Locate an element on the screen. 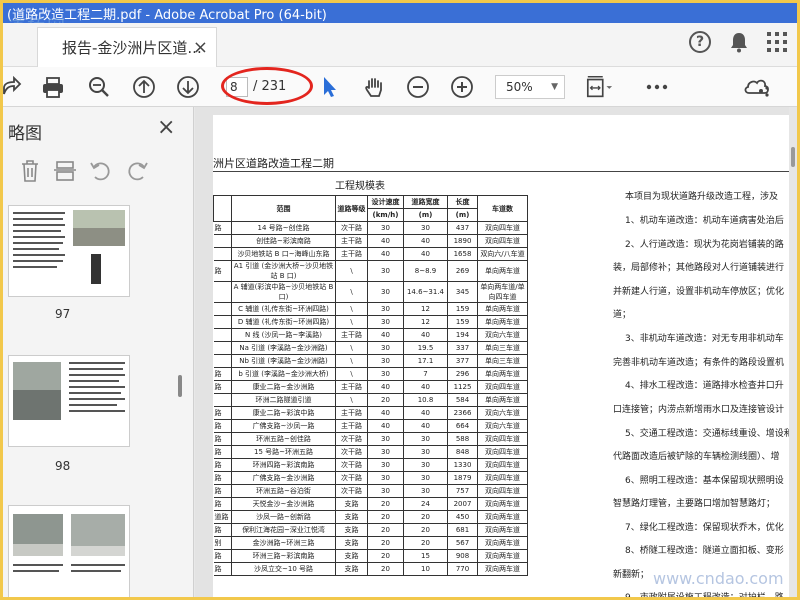 Image resolution: width=800 pixels, height=600 pixels. table-cell: 双向四车道 is located at coordinates (502, 228).